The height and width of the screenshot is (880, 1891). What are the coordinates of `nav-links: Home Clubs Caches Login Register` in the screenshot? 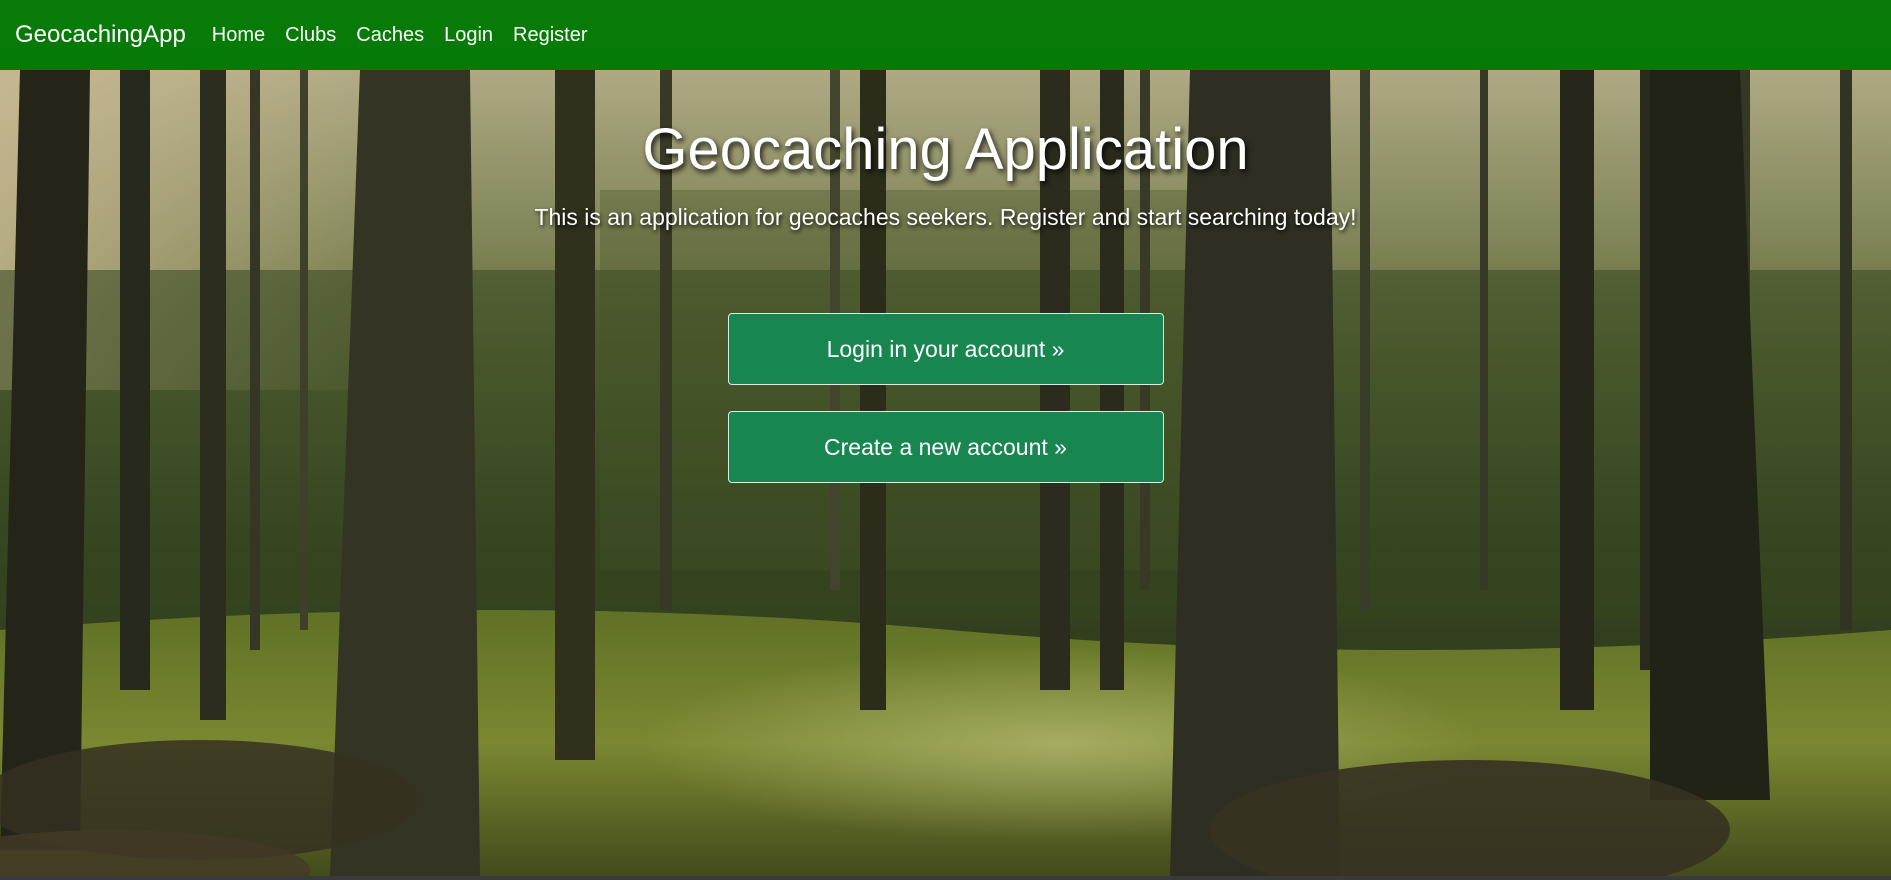 It's located at (400, 35).